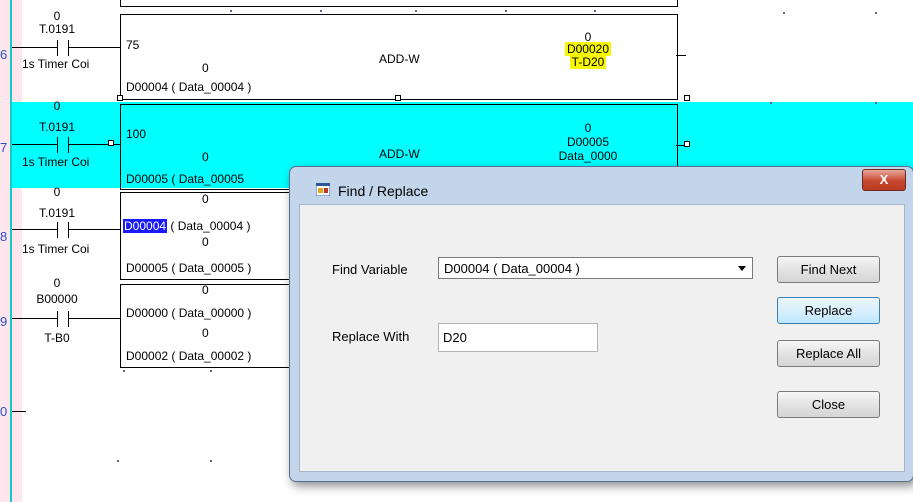 This screenshot has height=502, width=913. I want to click on output-highlight: T-D20, so click(588, 62).